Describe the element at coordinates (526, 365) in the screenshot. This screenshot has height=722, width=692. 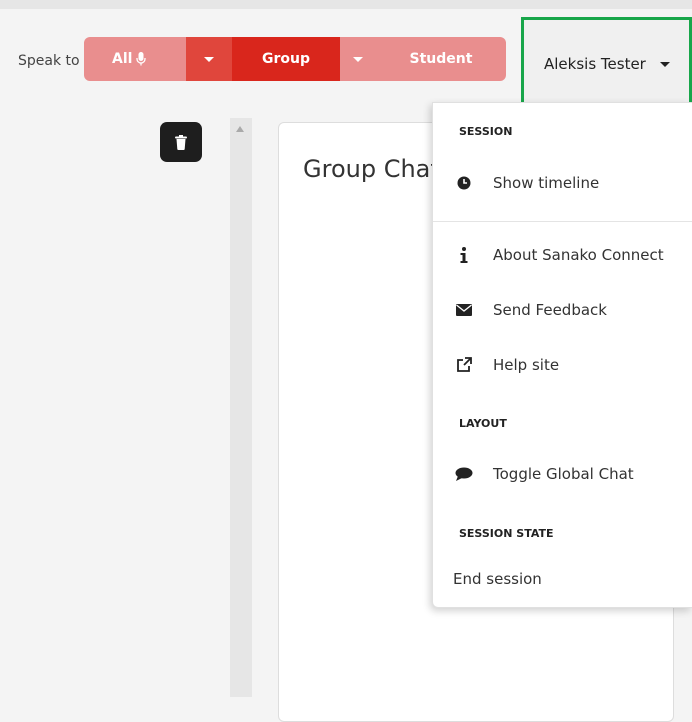
I see `menu-item-label: Help site` at that location.